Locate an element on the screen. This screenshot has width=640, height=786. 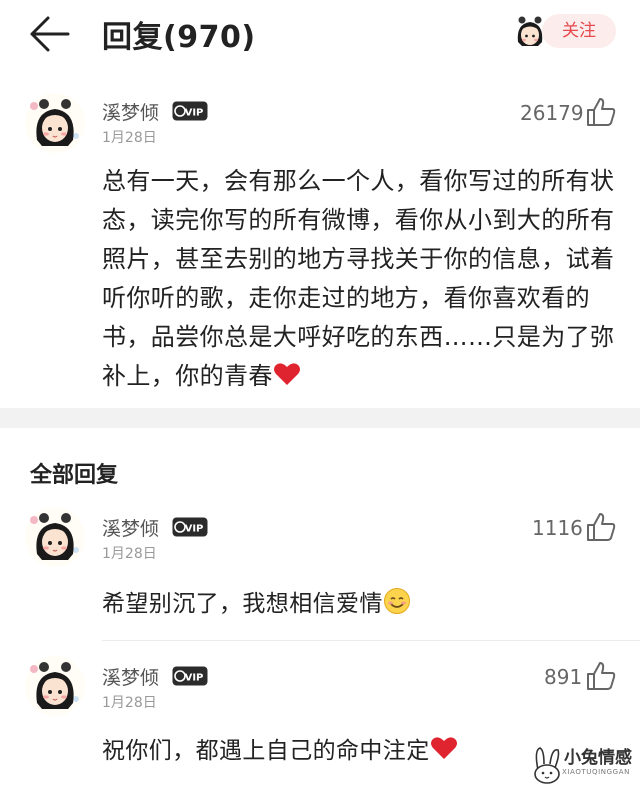
reply-divider is located at coordinates (371, 640).